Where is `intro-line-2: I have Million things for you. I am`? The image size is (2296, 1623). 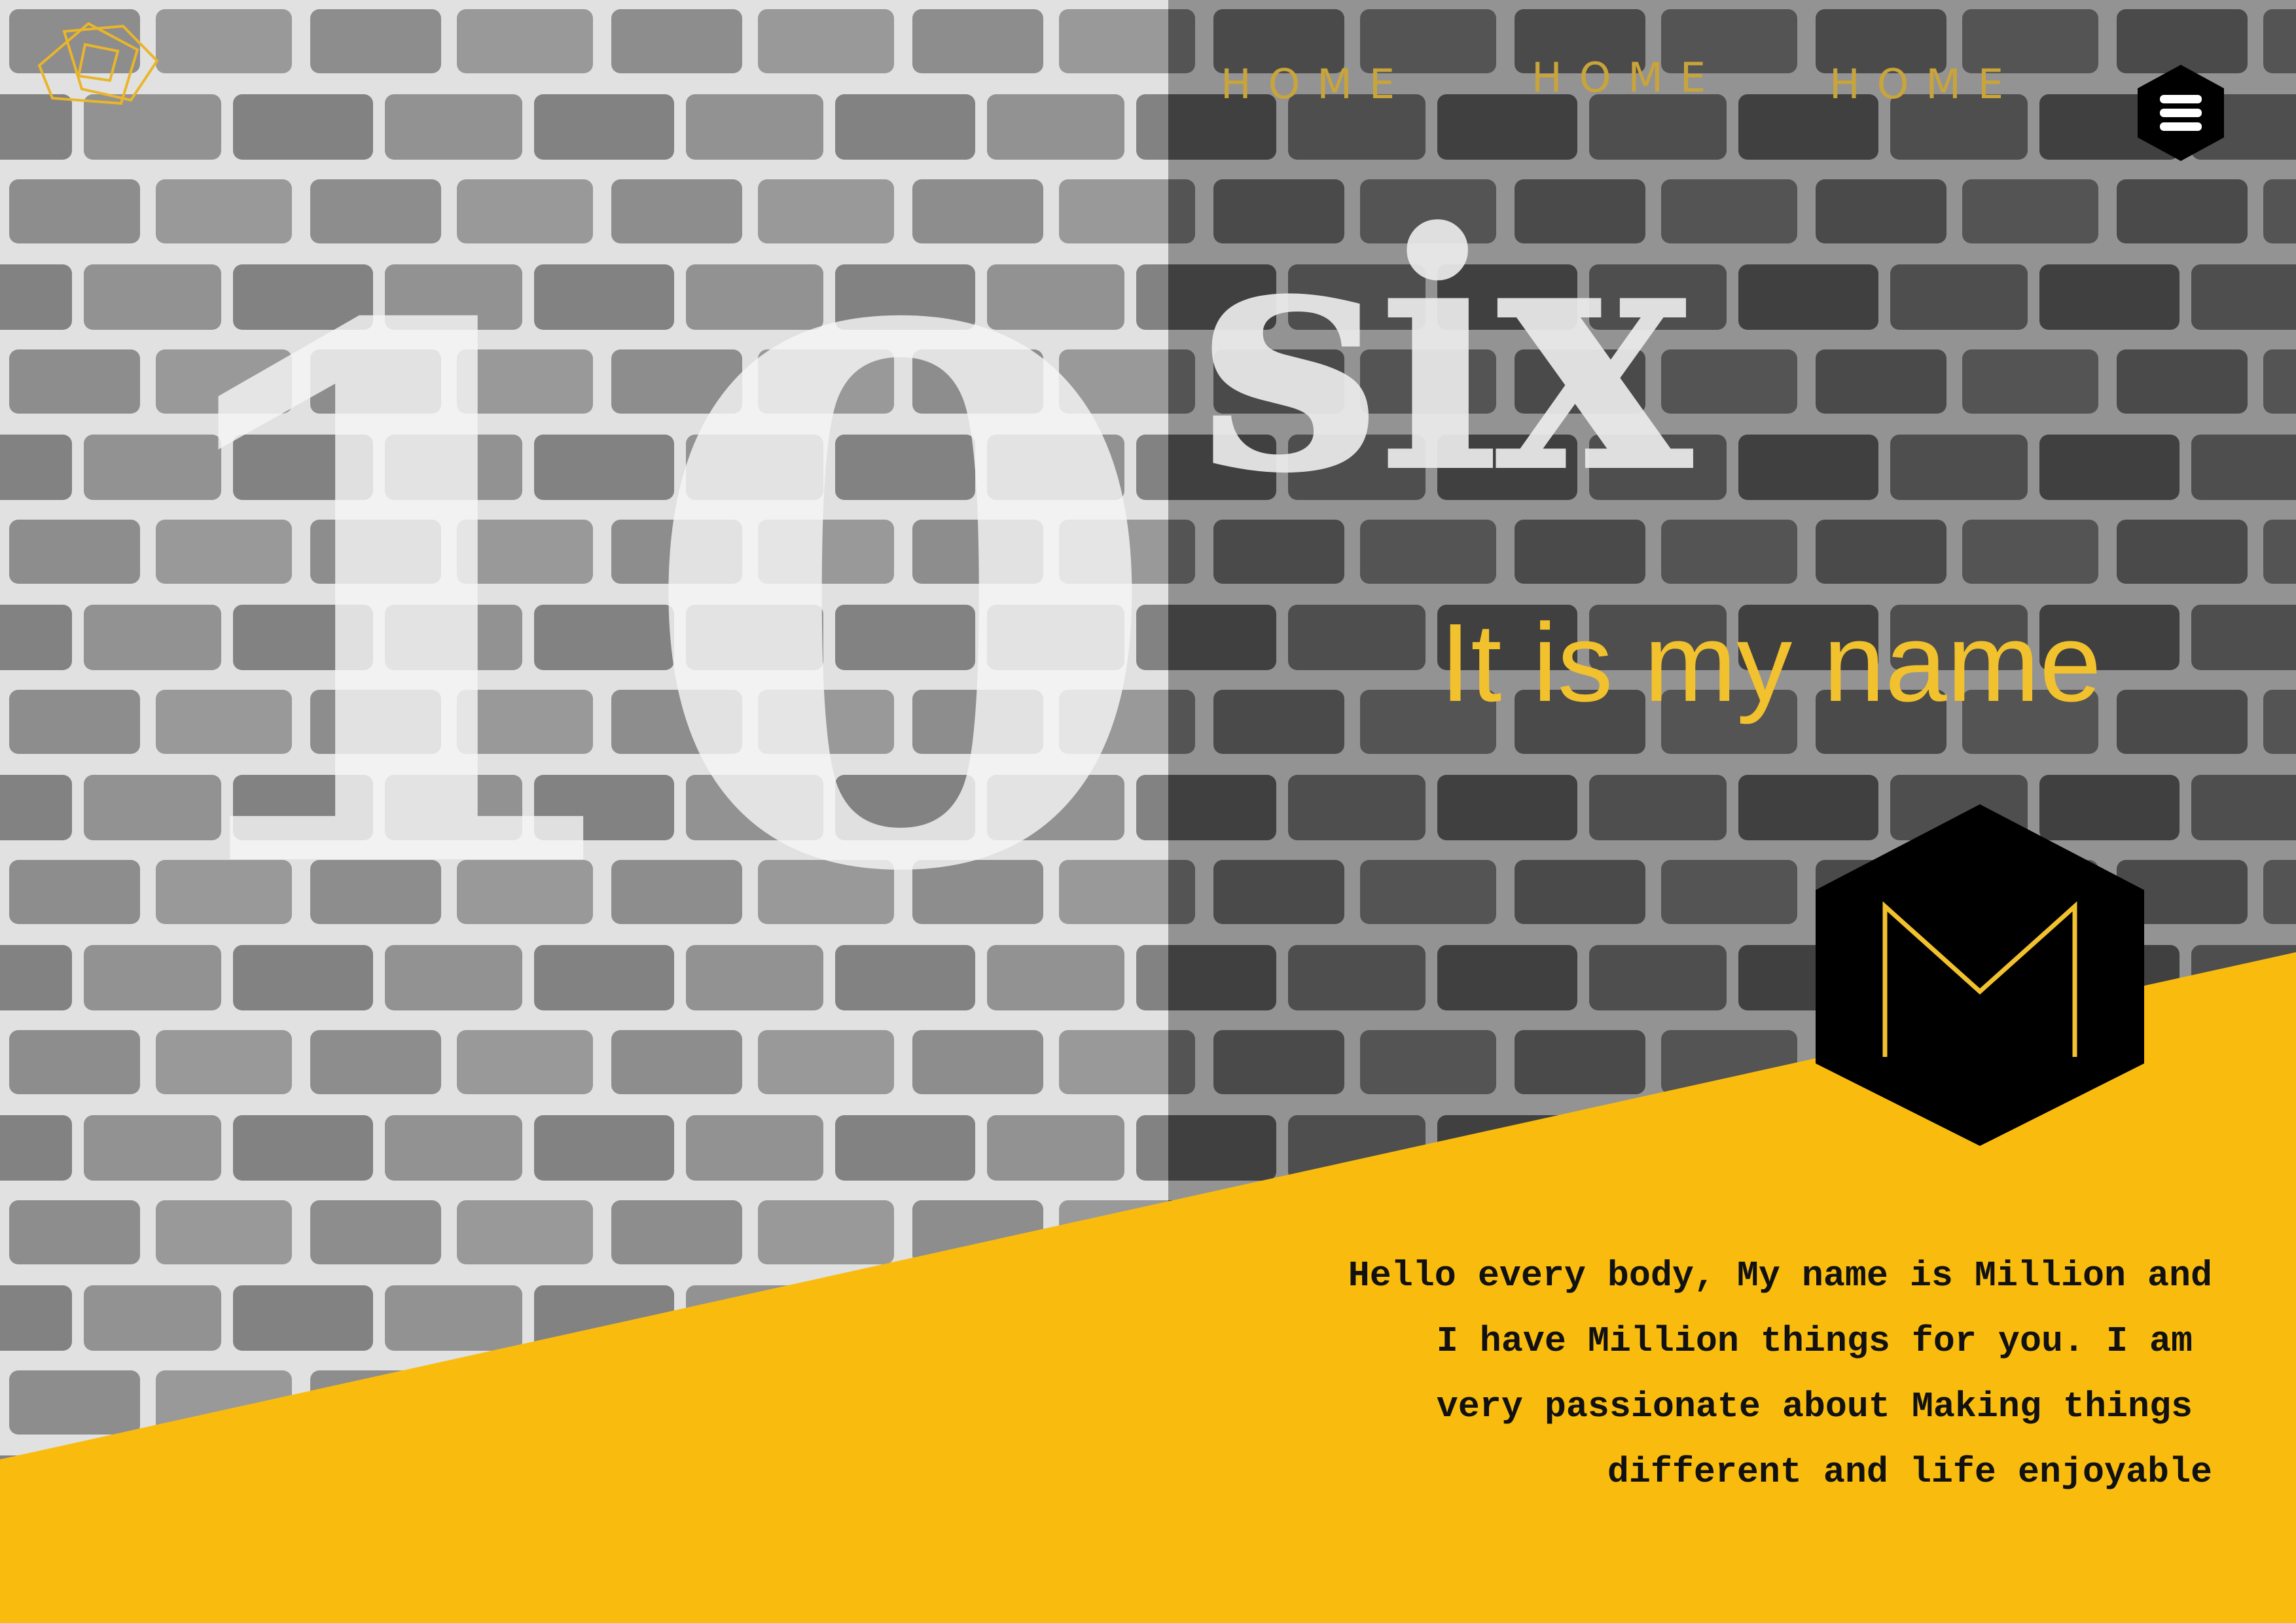 intro-line-2: I have Million things for you. I am is located at coordinates (1814, 1341).